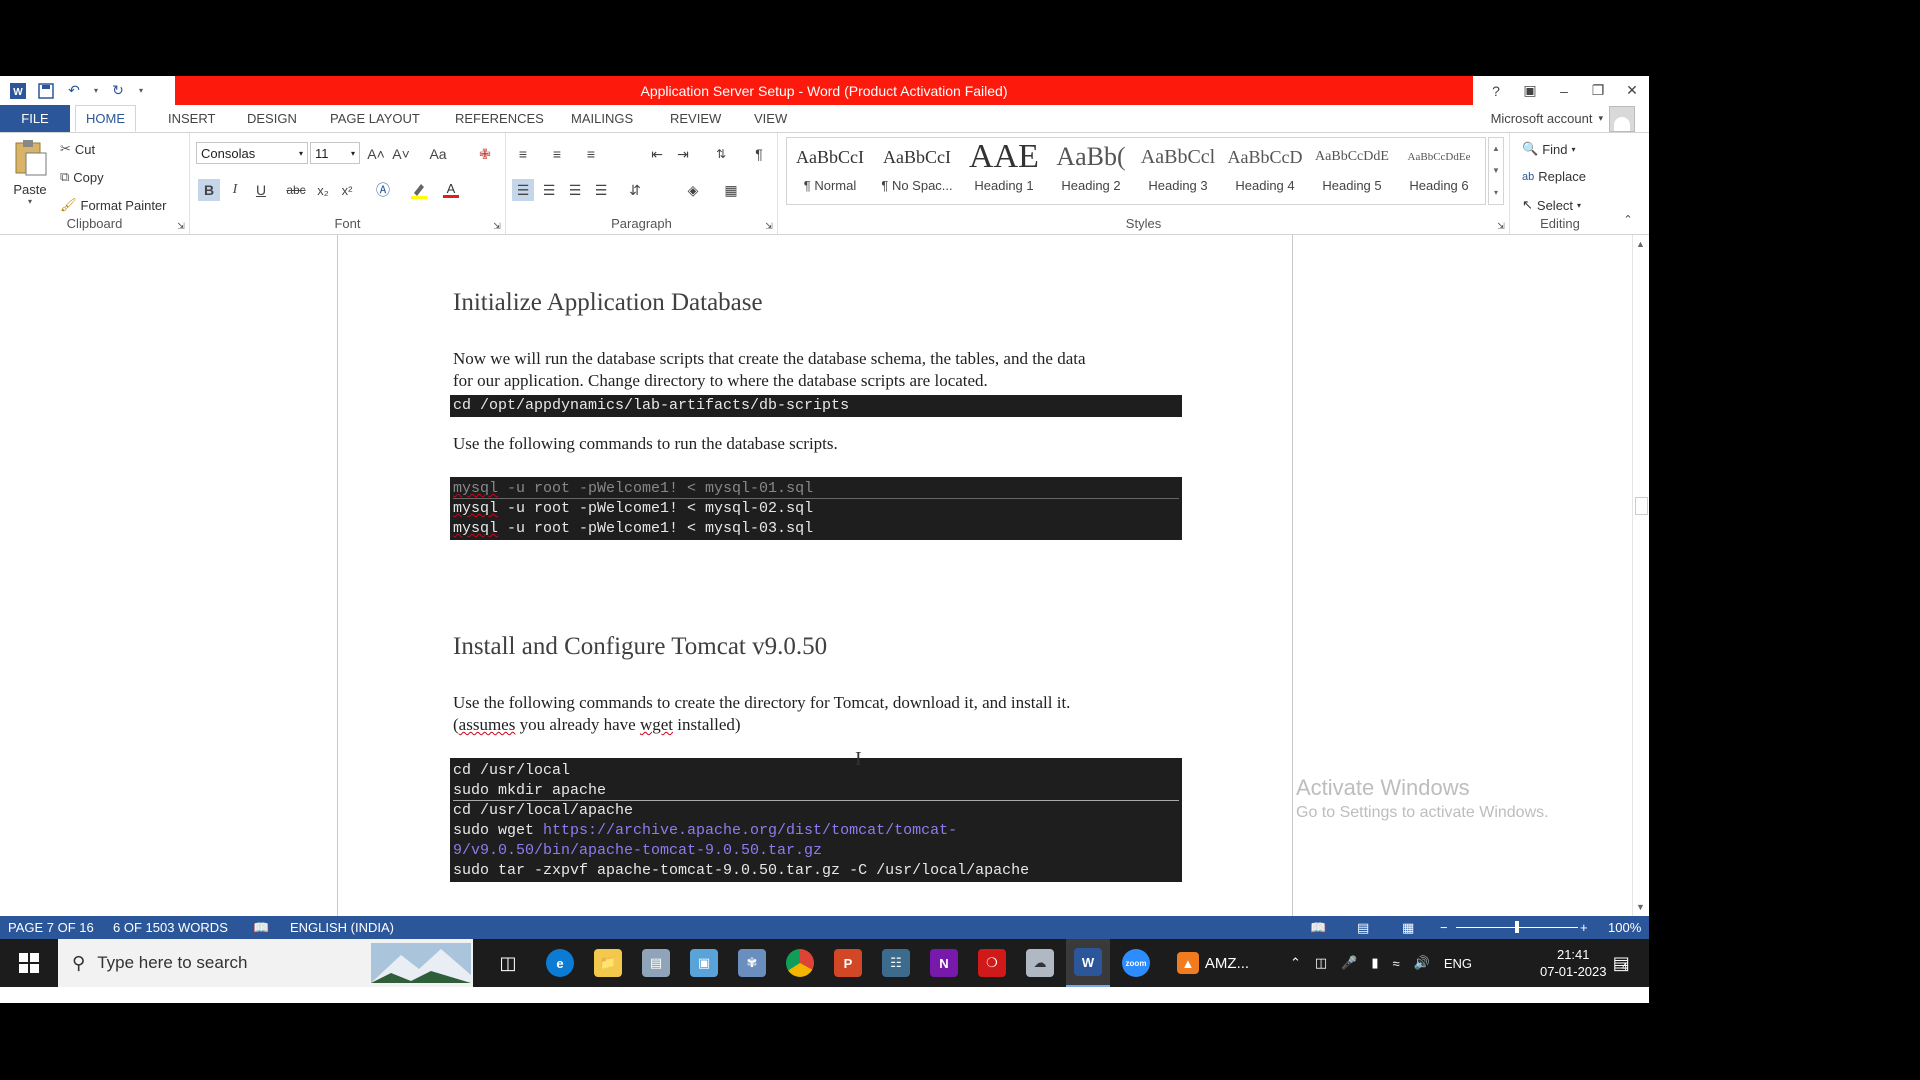  I want to click on app-icon: ▤, so click(656, 963).